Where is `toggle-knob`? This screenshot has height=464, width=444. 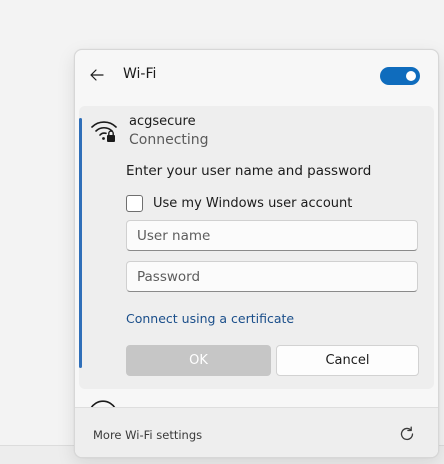
toggle-knob is located at coordinates (411, 76).